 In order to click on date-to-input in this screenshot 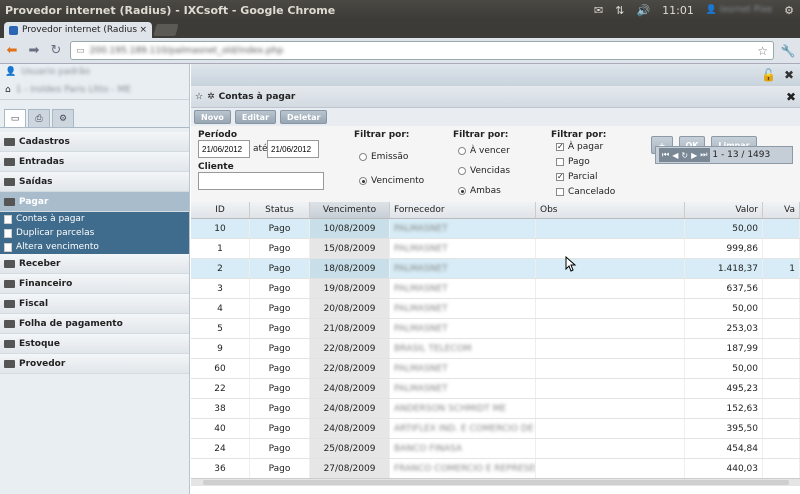, I will do `click(293, 149)`.